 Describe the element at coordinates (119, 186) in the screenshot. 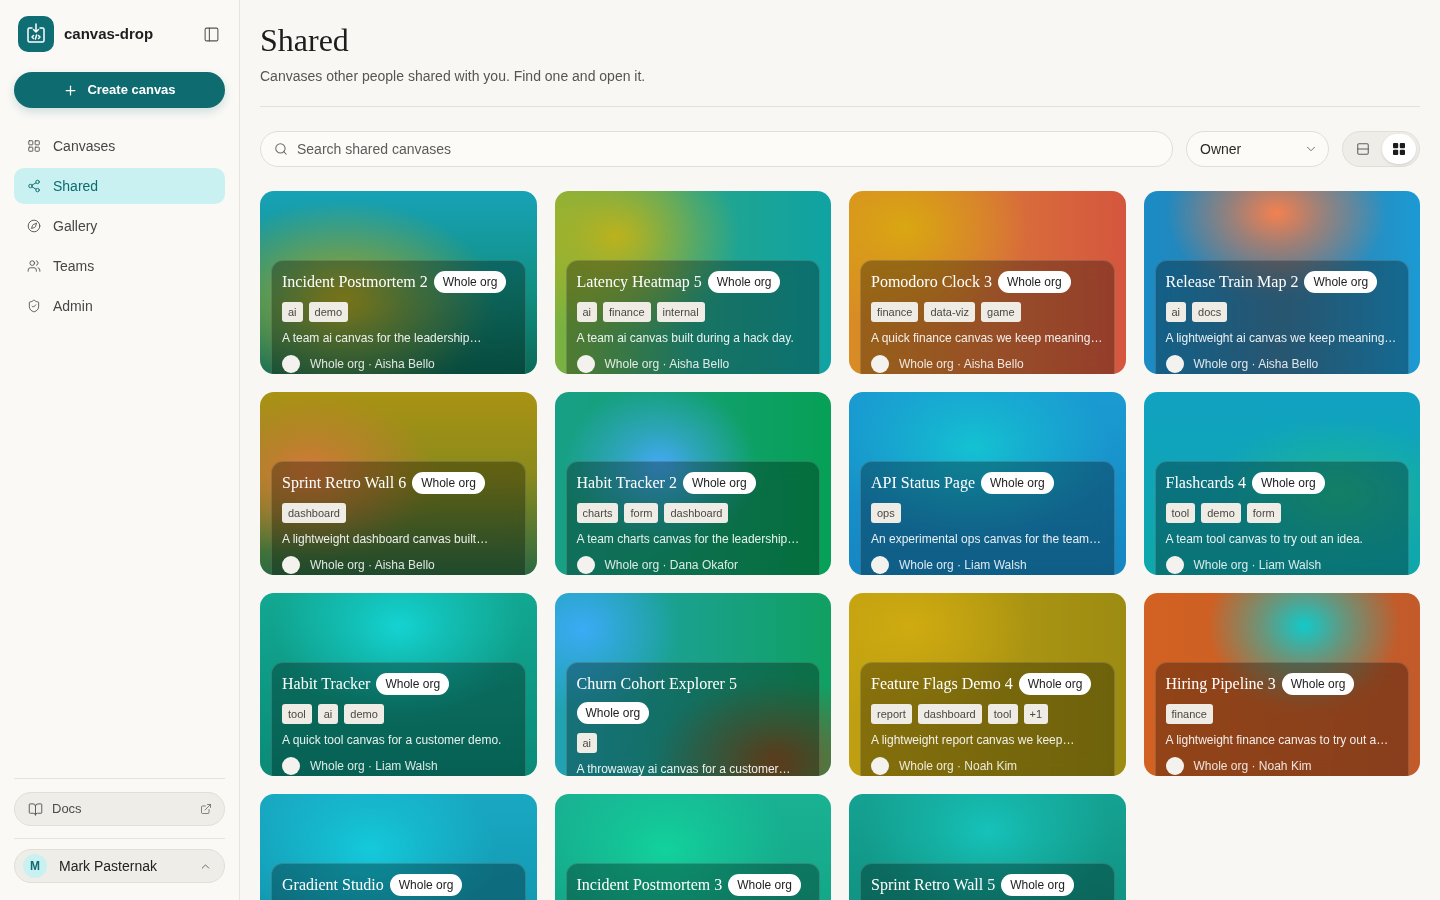

I see `sidebar-item: Shared` at that location.